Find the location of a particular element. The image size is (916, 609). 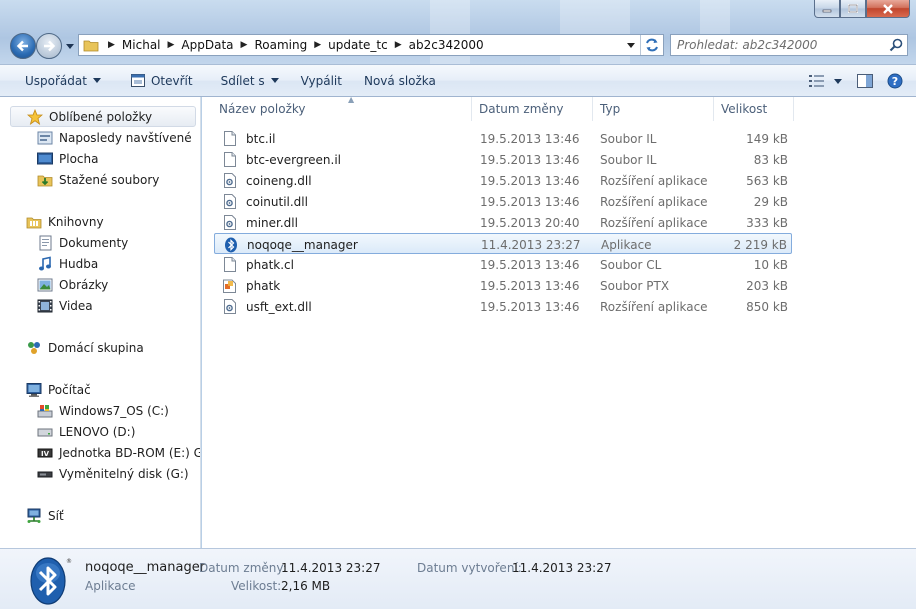

table-row: phatk 19.5.2013 13:46 Soubor PTX 203 kB is located at coordinates (503, 285).